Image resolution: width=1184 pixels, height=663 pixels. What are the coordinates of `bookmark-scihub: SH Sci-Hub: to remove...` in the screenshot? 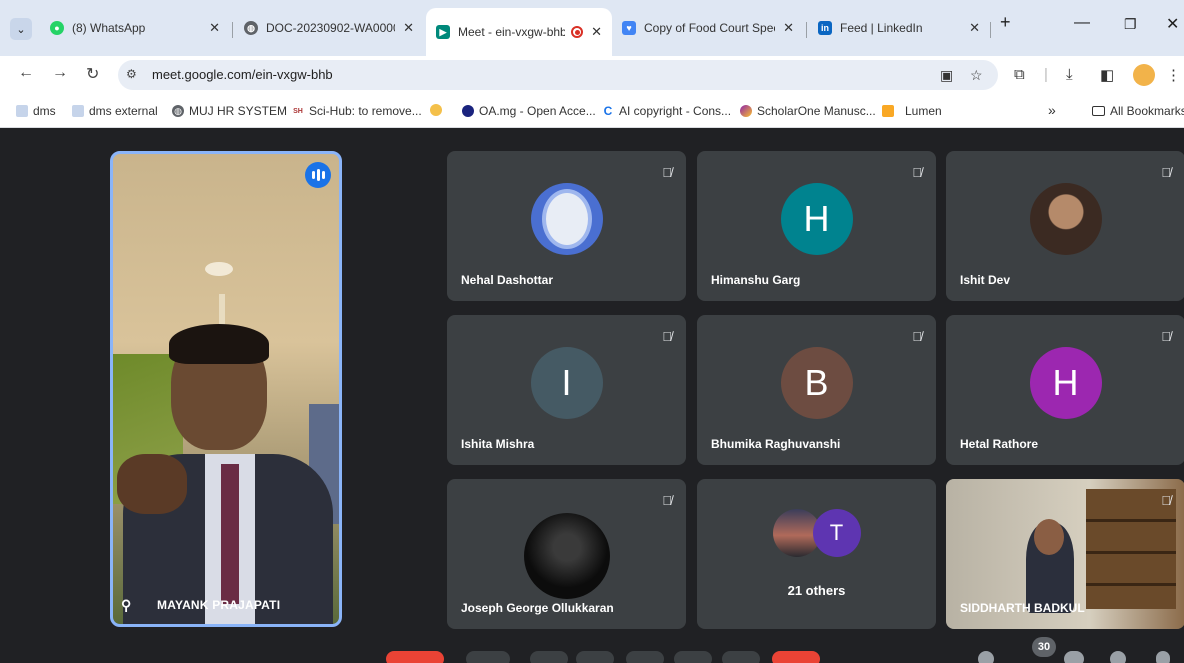 It's located at (357, 111).